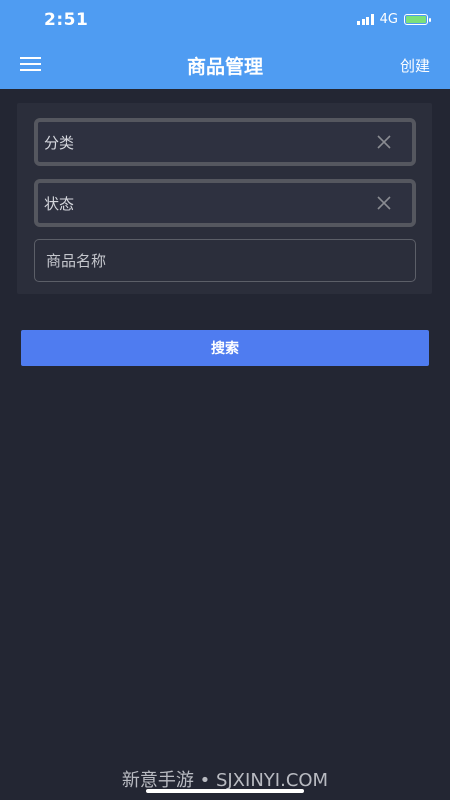 This screenshot has width=450, height=800. What do you see at coordinates (225, 791) in the screenshot?
I see `home-indicator` at bounding box center [225, 791].